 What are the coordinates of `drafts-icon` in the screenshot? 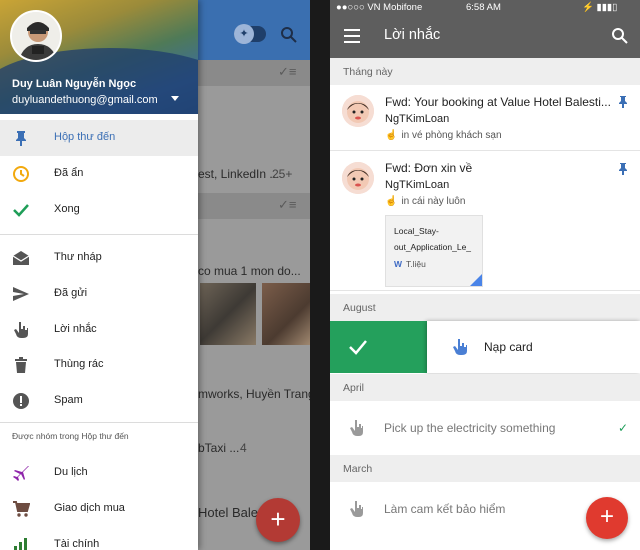 It's located at (21, 258).